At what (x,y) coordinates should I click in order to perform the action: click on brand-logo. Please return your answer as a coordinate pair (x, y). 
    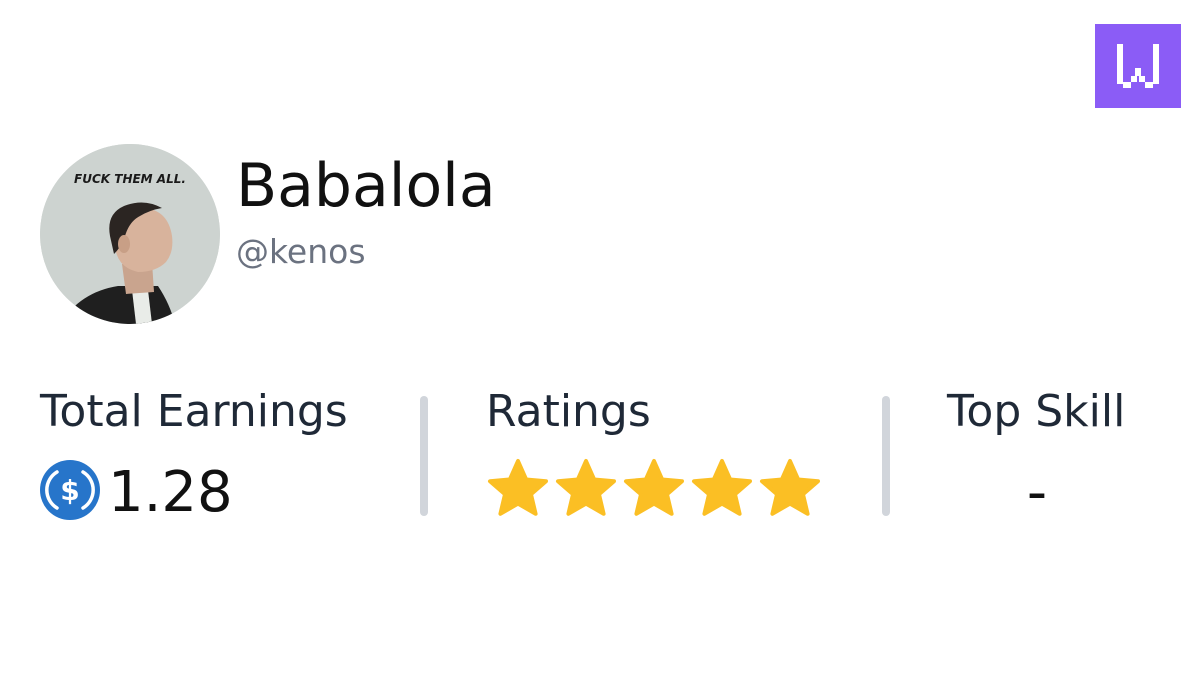
    Looking at the image, I should click on (1138, 66).